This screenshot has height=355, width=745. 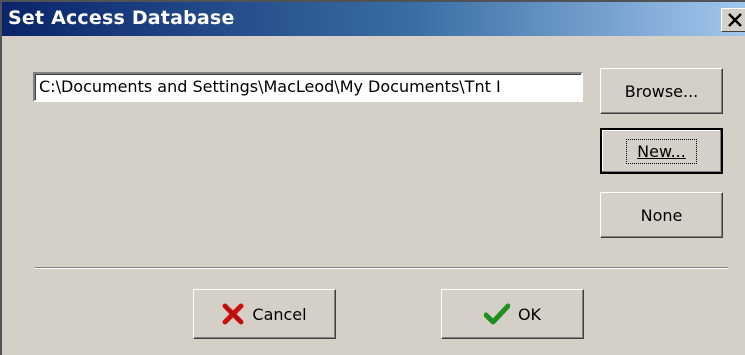 I want to click on ok-button: OK, so click(x=512, y=314).